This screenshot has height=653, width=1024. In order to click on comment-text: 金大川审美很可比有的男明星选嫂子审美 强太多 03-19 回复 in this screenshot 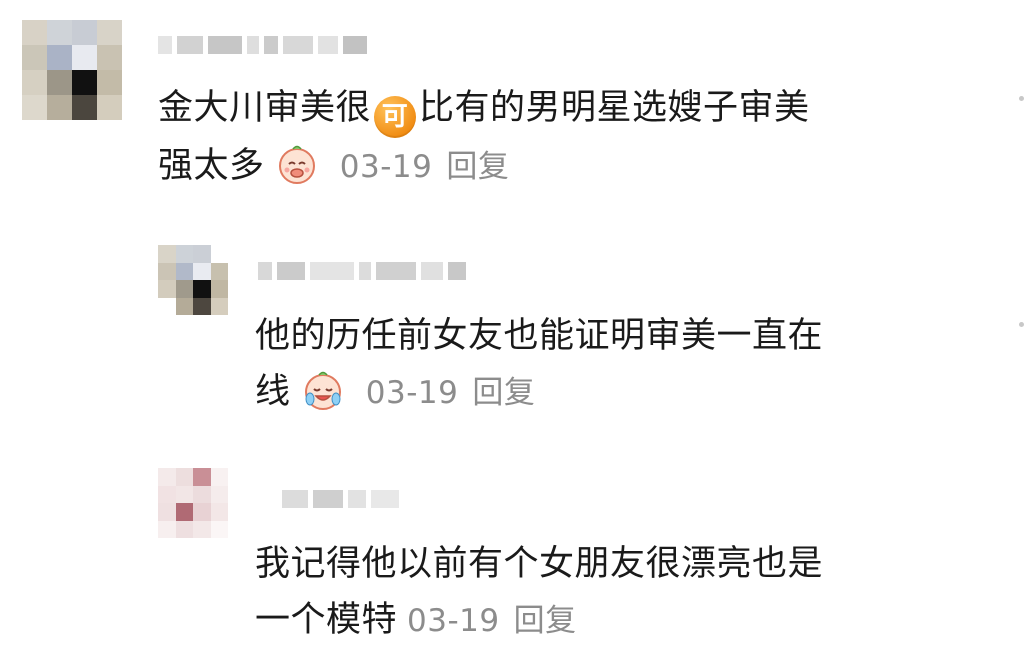, I will do `click(484, 137)`.